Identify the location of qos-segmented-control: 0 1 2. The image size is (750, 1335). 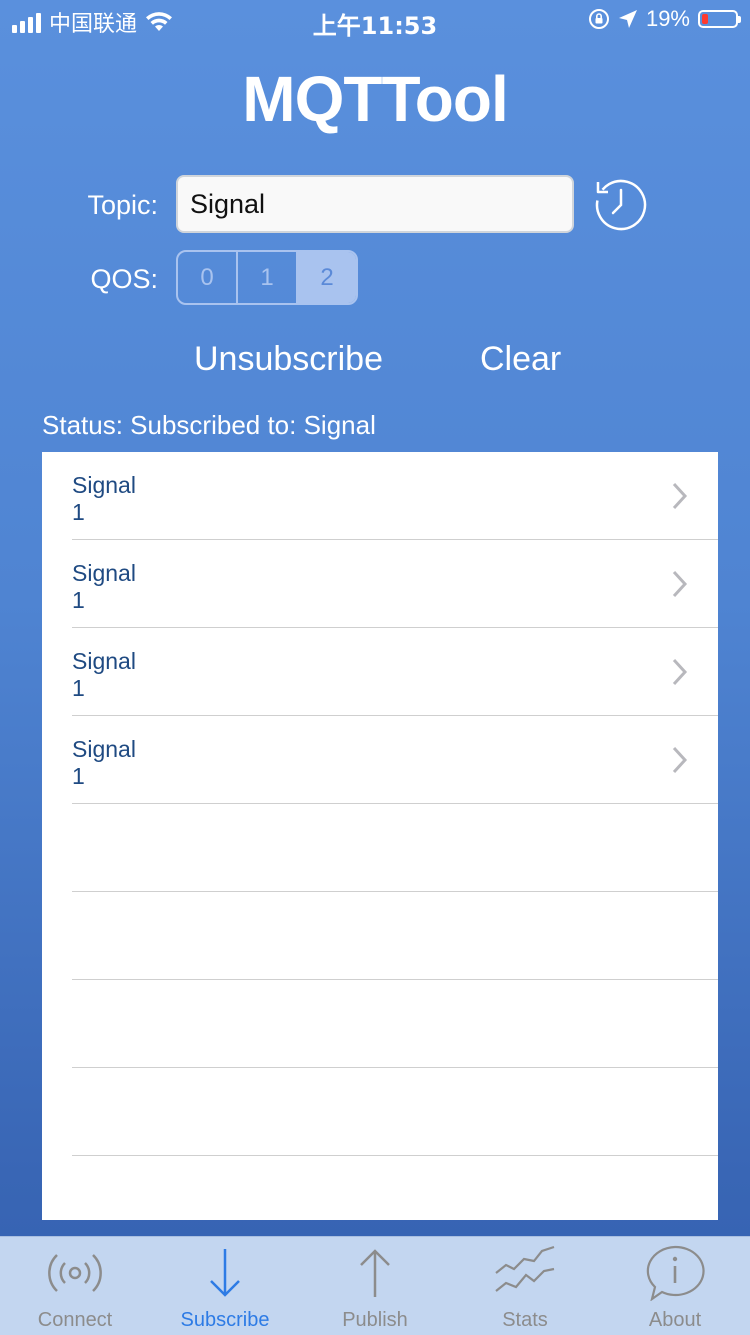
(267, 277).